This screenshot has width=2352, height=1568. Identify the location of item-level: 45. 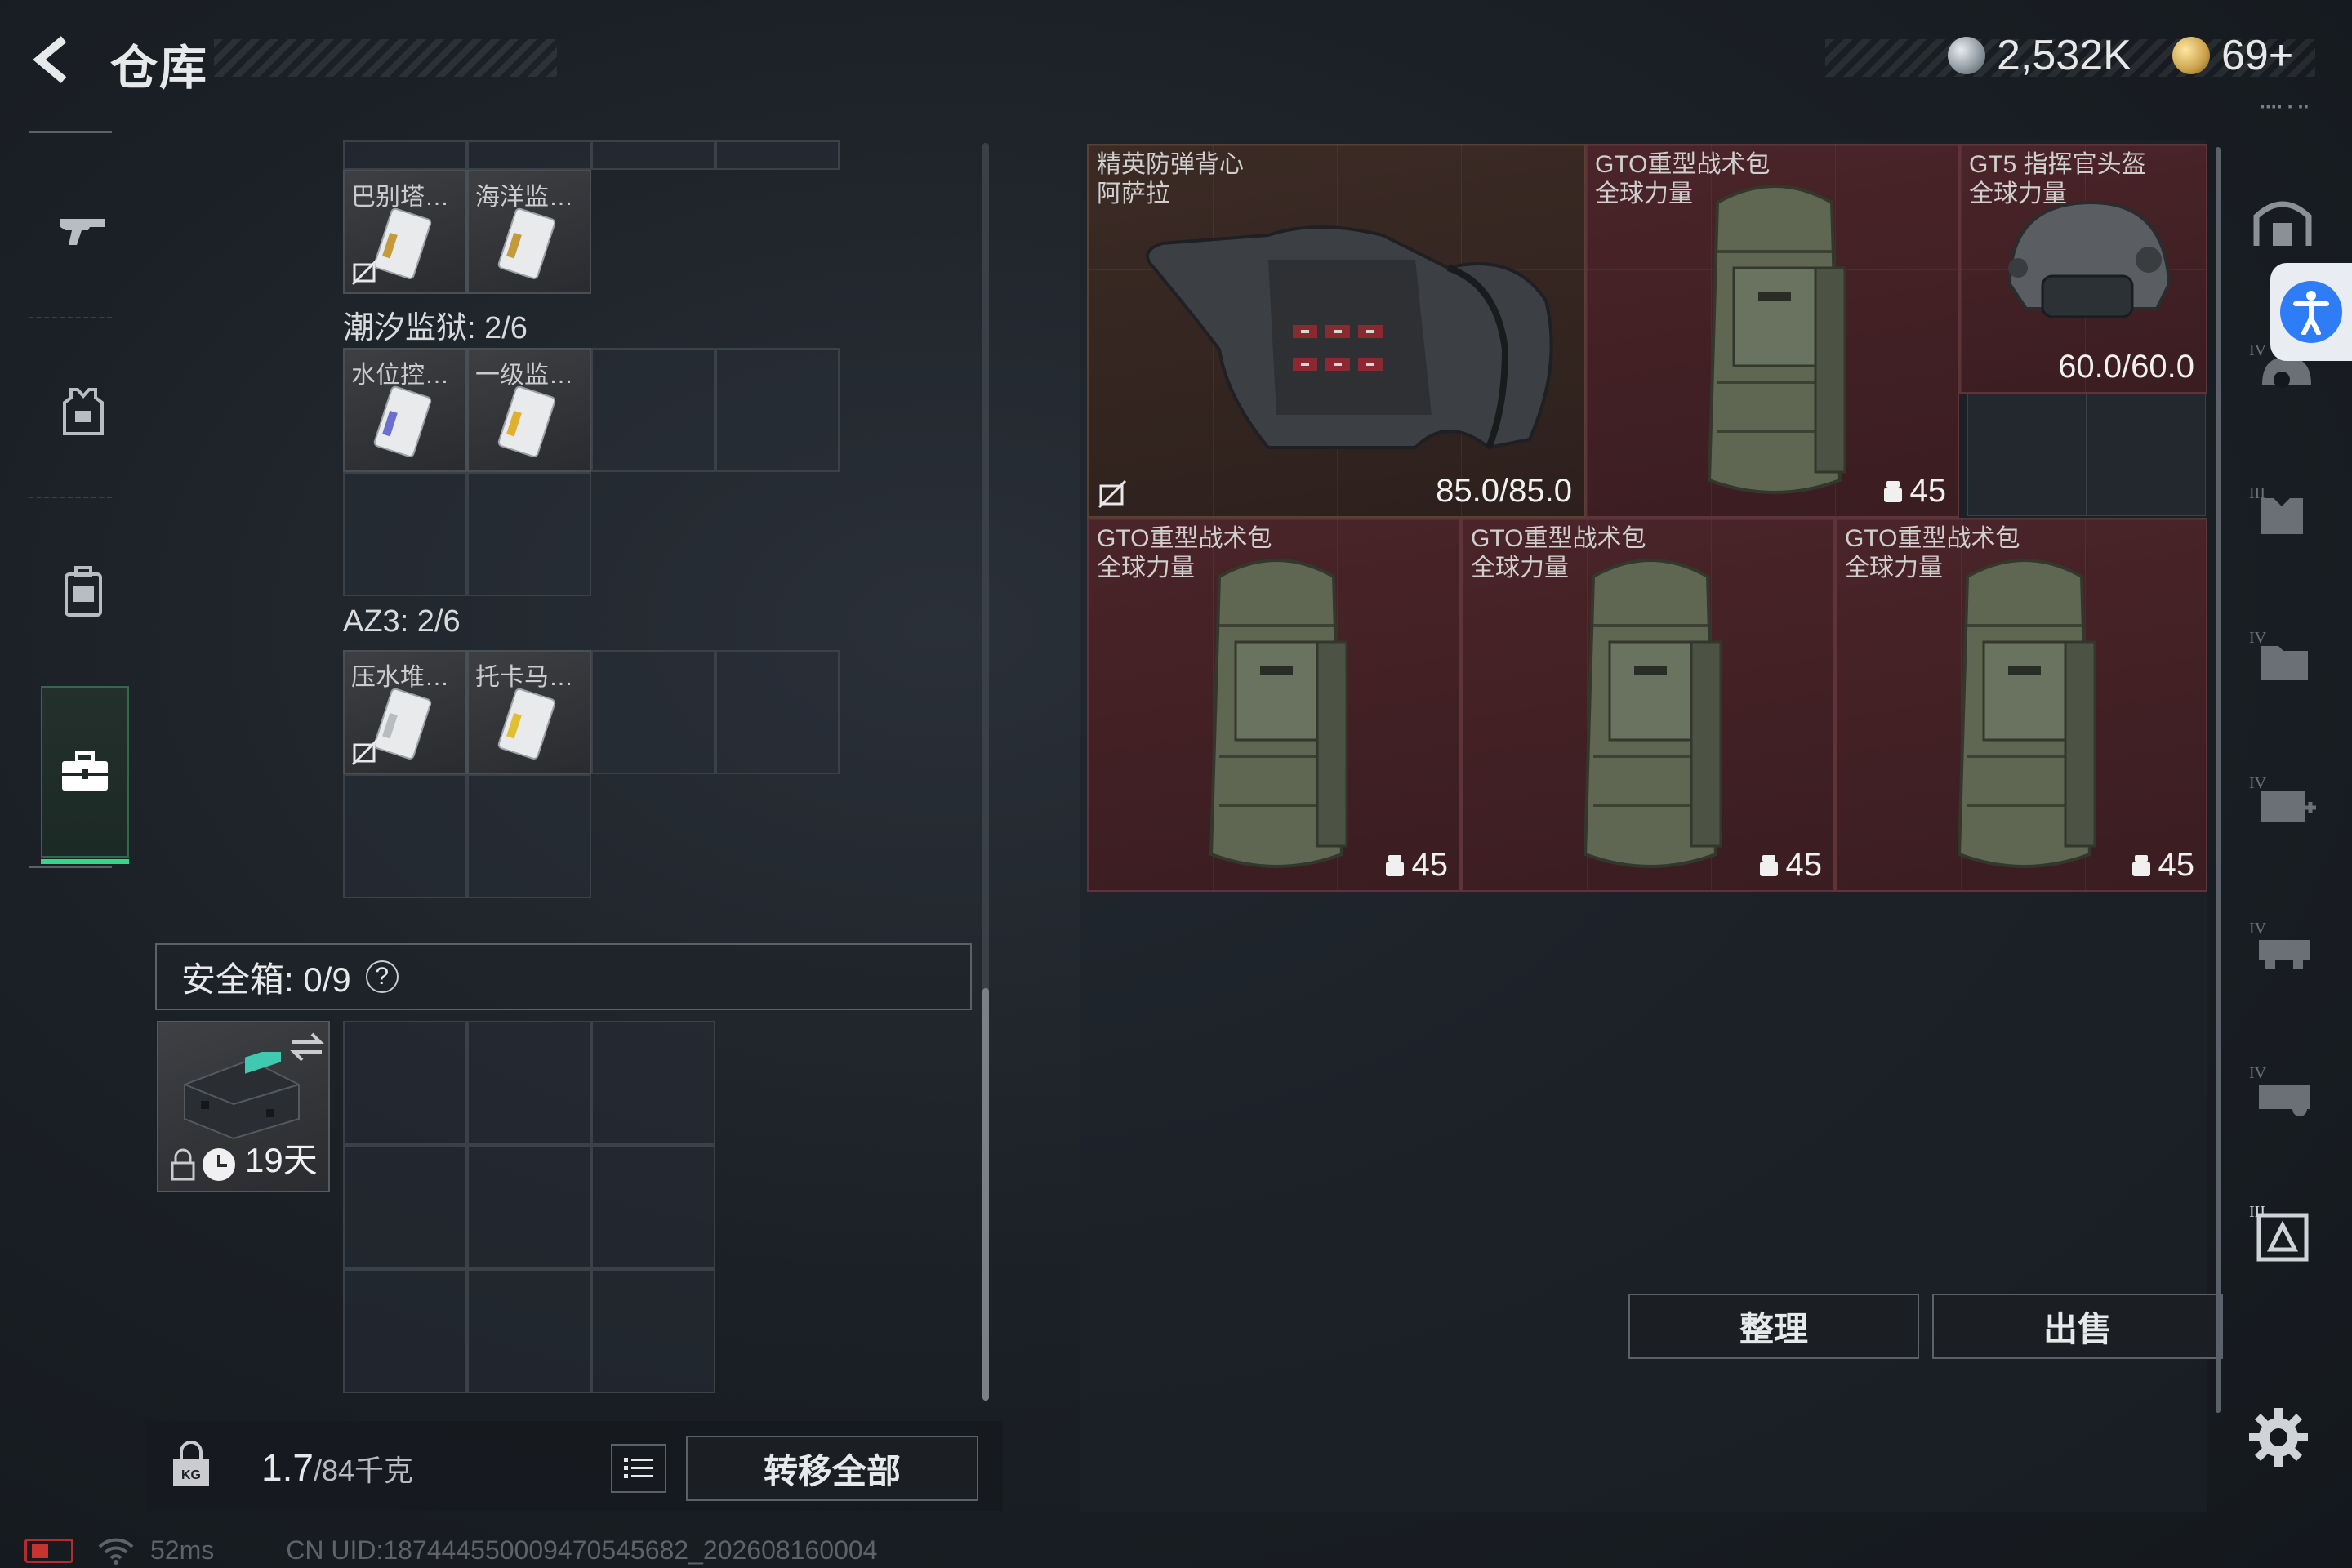
(1416, 865).